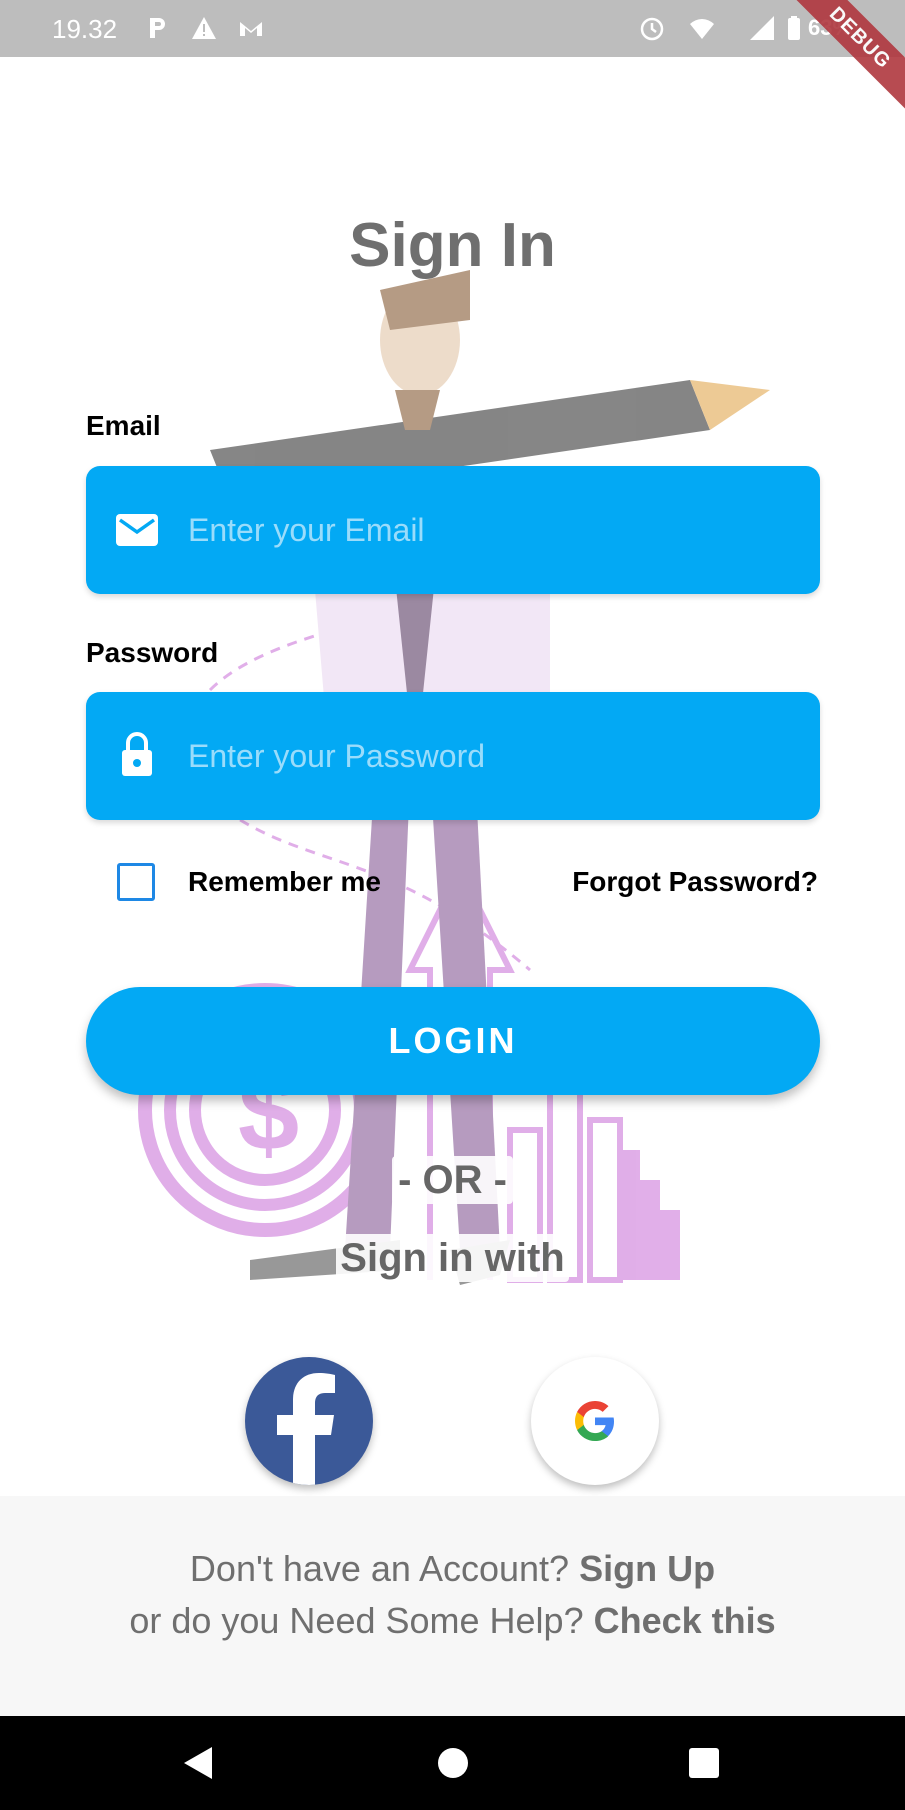  I want to click on or-divider-text: - OR -, so click(452, 1180).